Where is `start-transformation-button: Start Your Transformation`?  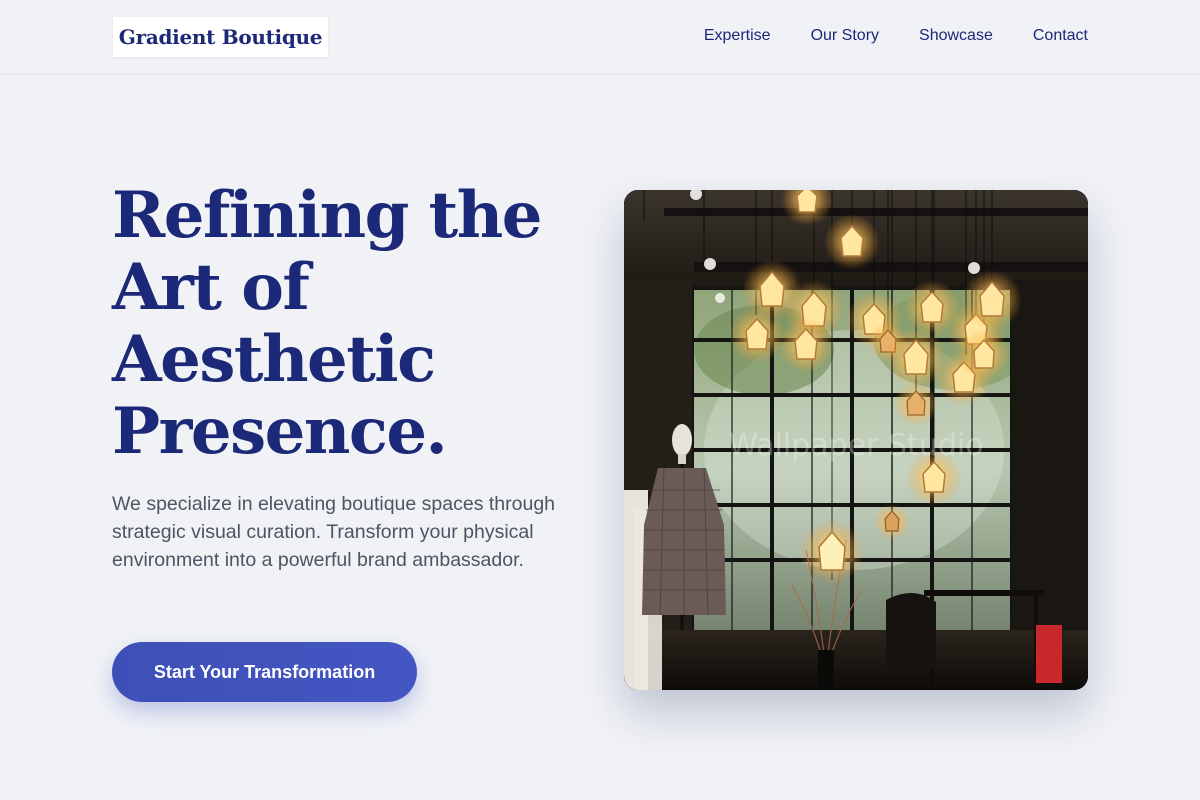 start-transformation-button: Start Your Transformation is located at coordinates (264, 672).